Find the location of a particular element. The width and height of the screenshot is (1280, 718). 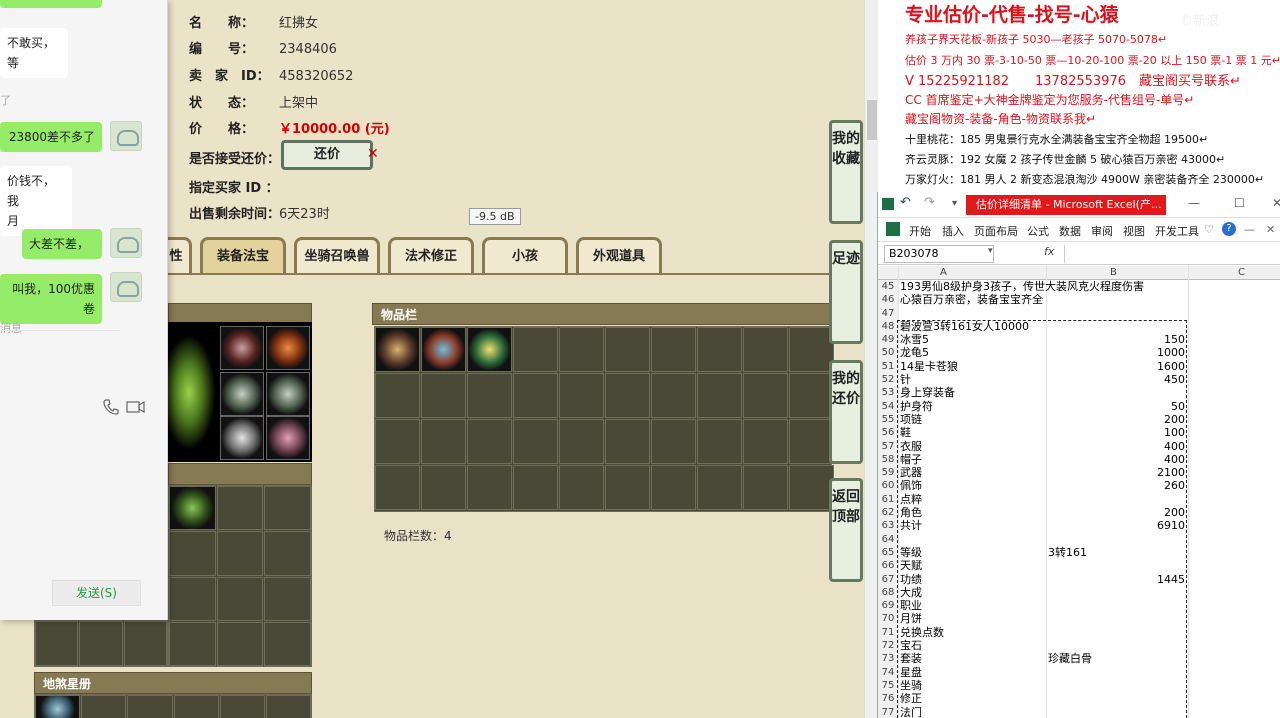

sheet-row: 76 修正 is located at coordinates (1079, 699).